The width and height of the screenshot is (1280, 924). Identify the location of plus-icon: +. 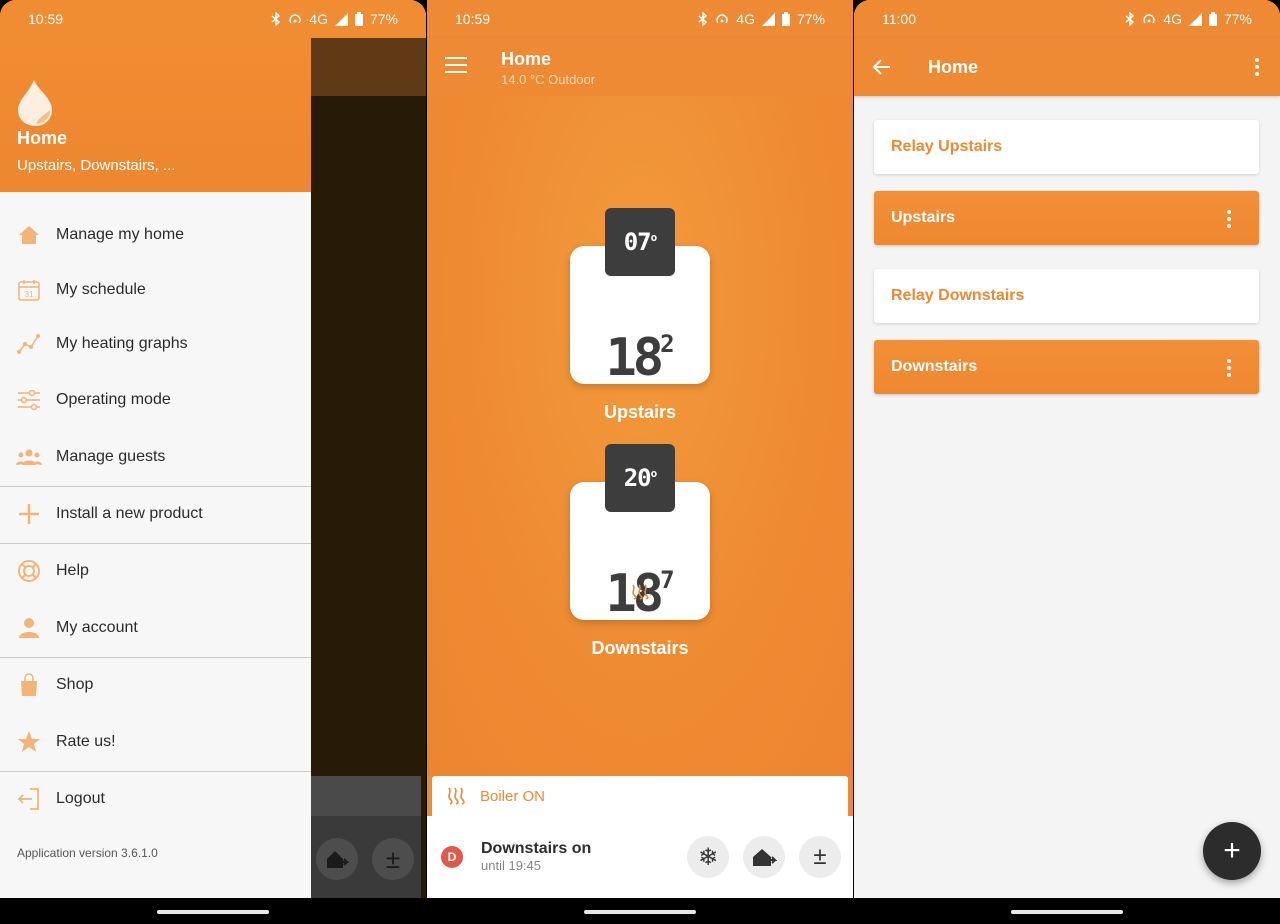
(1232, 850).